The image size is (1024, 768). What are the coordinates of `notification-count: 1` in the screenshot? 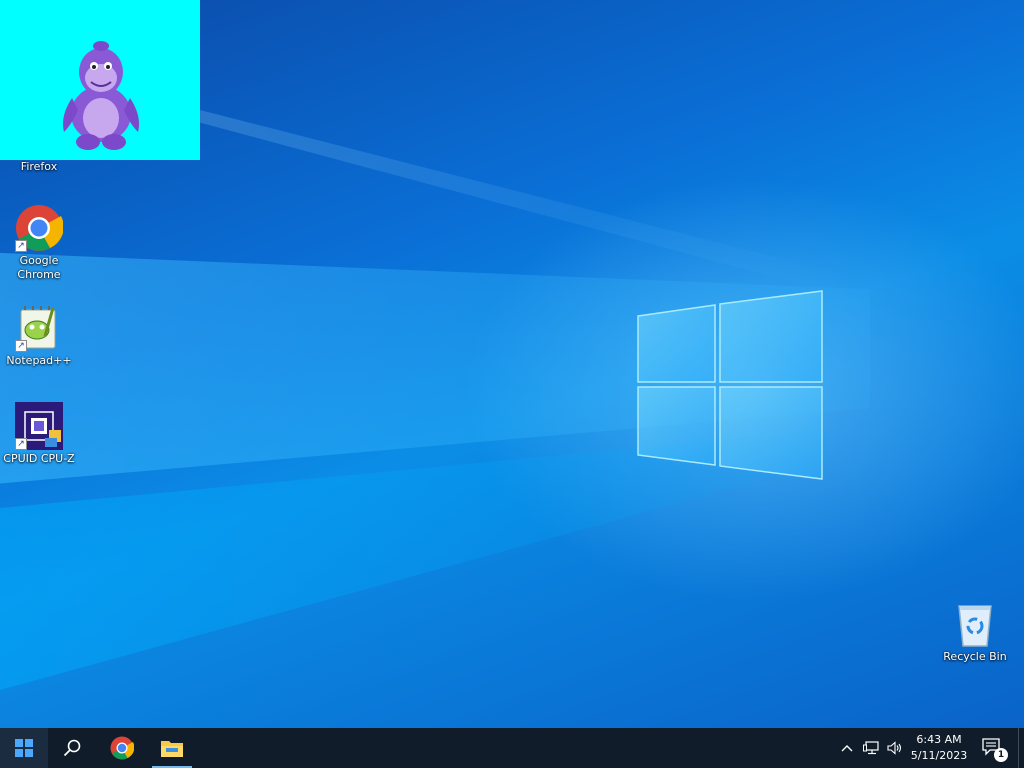 It's located at (1001, 755).